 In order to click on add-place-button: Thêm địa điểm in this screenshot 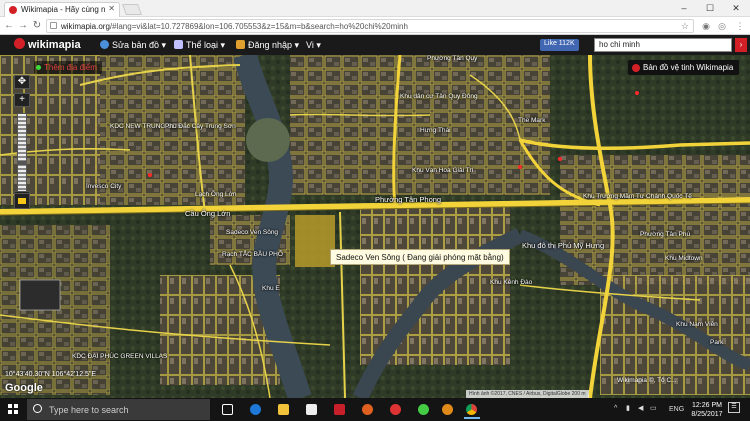, I will do `click(68, 67)`.